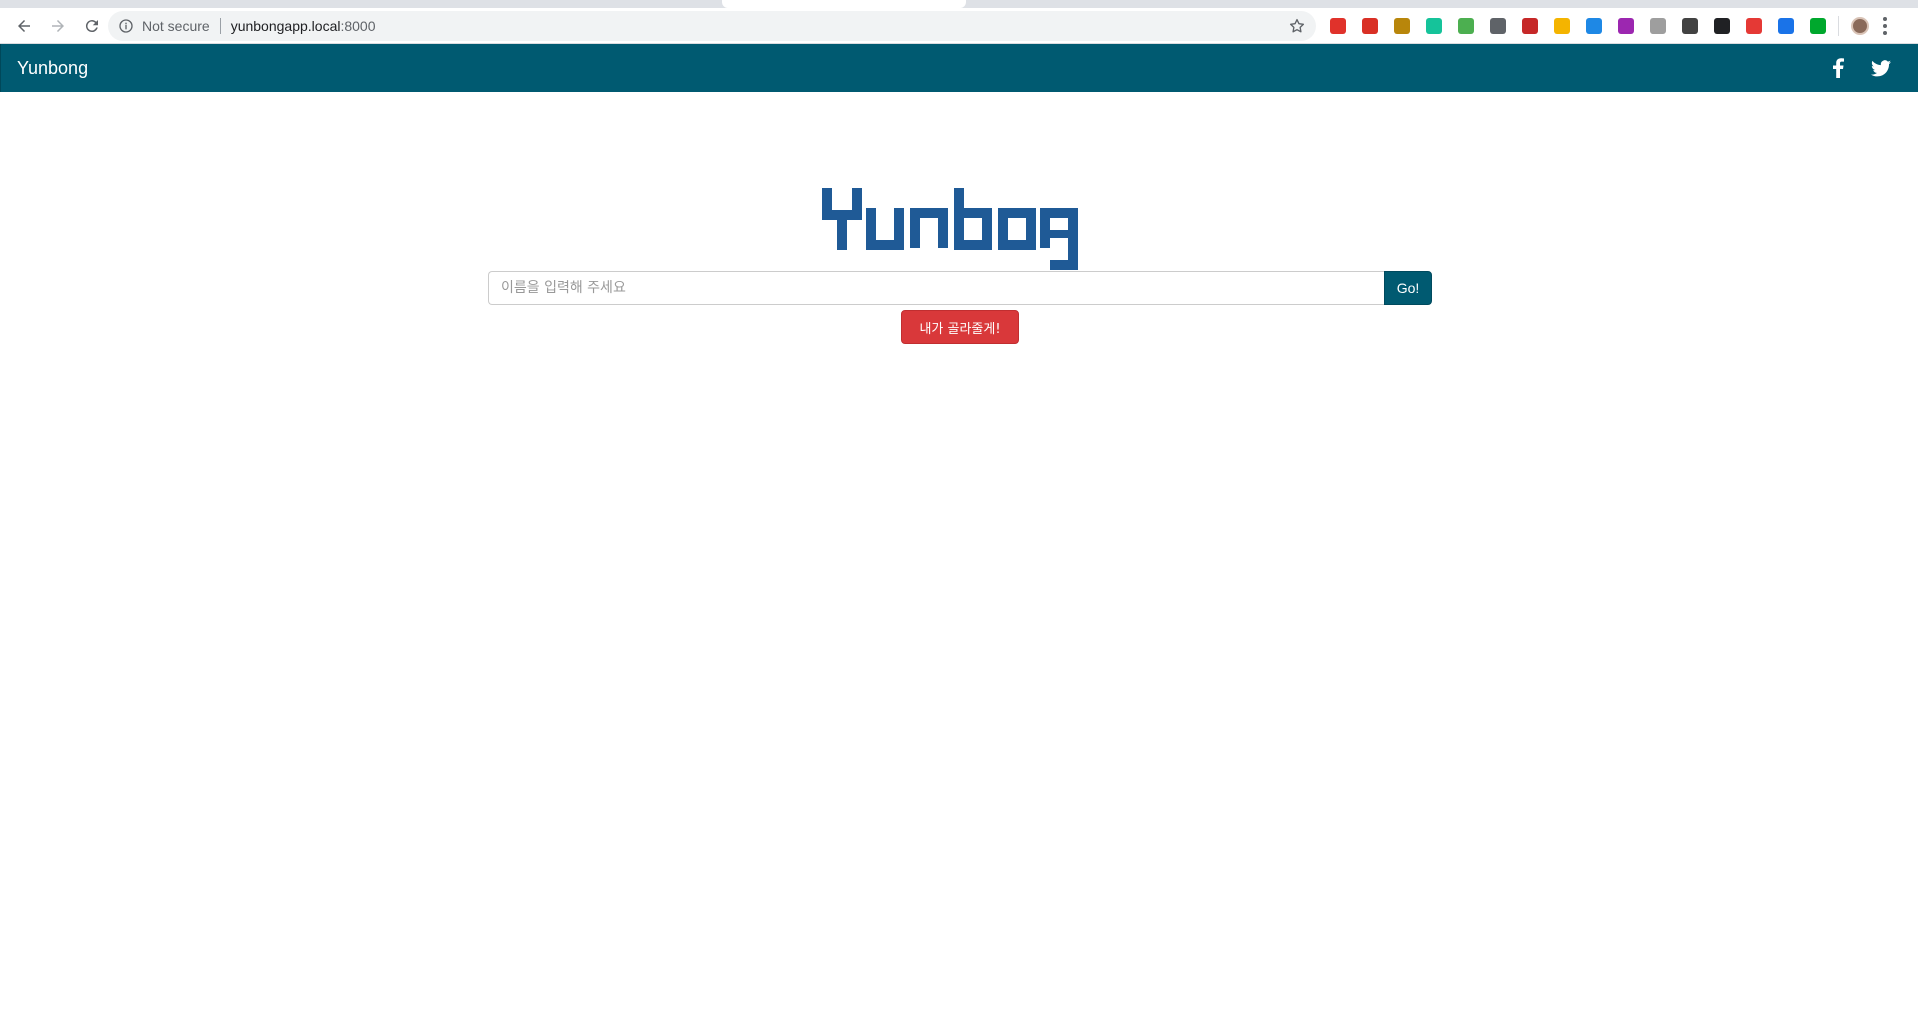  Describe the element at coordinates (1338, 26) in the screenshot. I see `opera-ext-icon` at that location.